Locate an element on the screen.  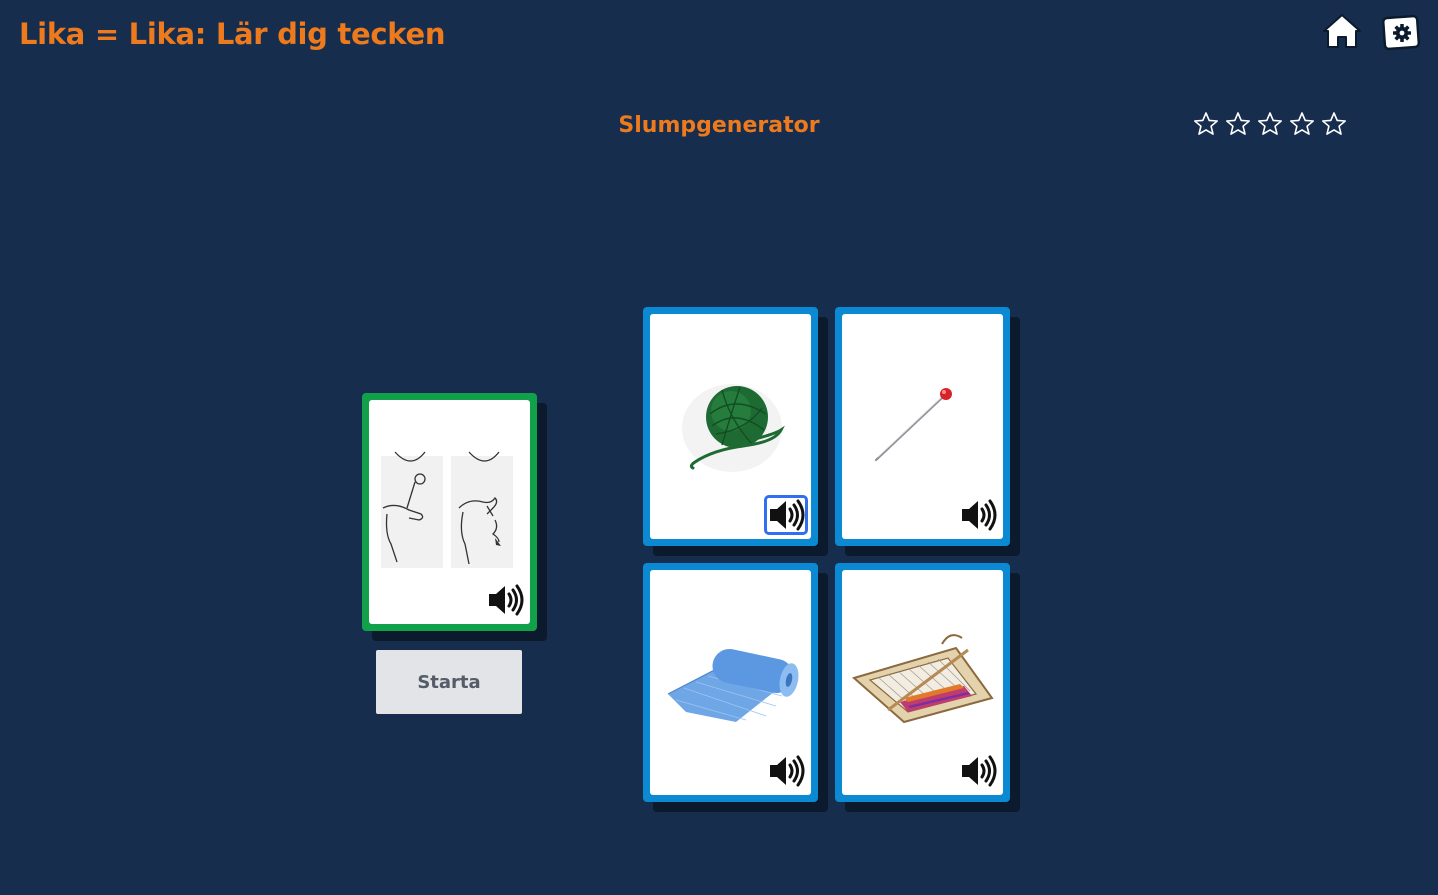
choice-card-yarn is located at coordinates (730, 426).